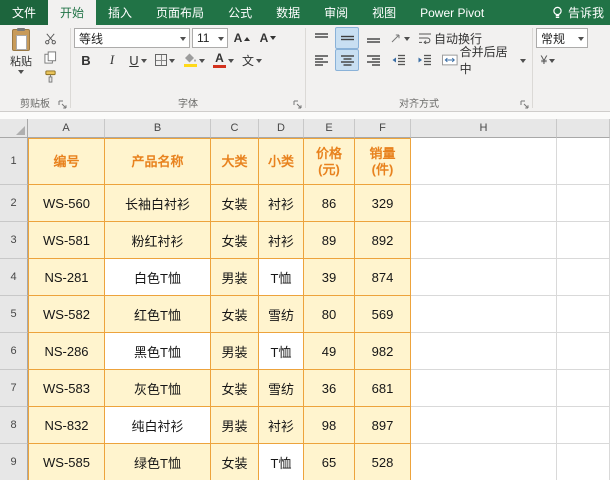 The height and width of the screenshot is (480, 610). What do you see at coordinates (158, 388) in the screenshot?
I see `table-cell: 灰色T恤` at bounding box center [158, 388].